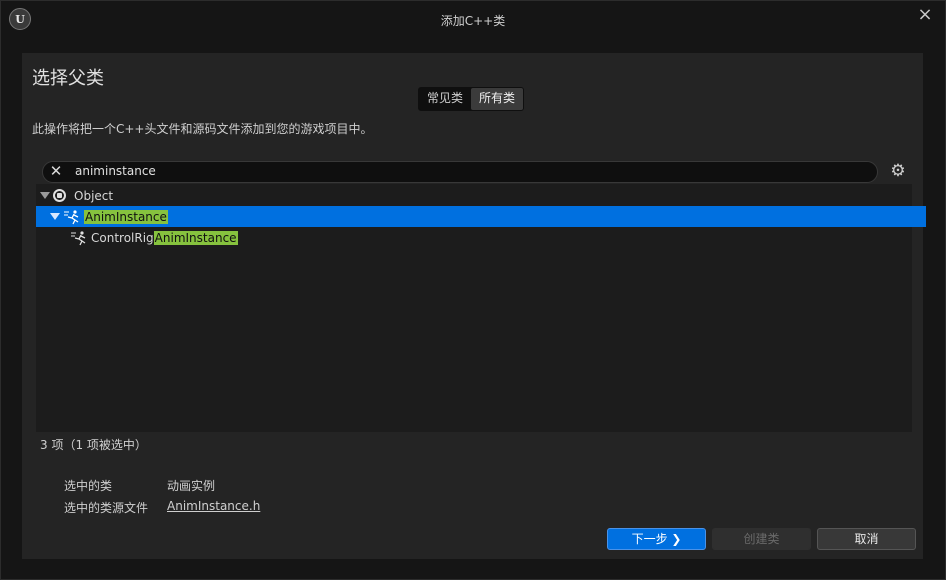 This screenshot has width=946, height=580. What do you see at coordinates (460, 172) in the screenshot?
I see `class-search-box: ✕ animinstance` at bounding box center [460, 172].